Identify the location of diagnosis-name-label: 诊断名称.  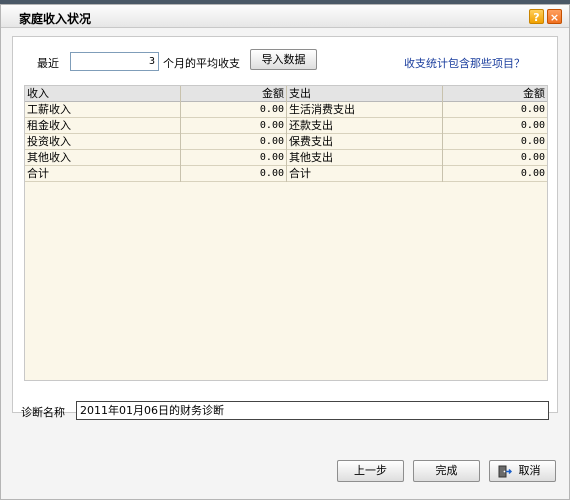
(43, 412).